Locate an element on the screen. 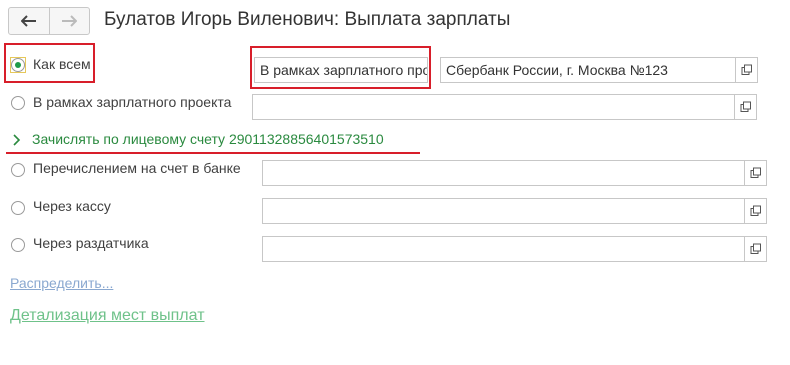 The width and height of the screenshot is (790, 365). cash-desk-field is located at coordinates (503, 211).